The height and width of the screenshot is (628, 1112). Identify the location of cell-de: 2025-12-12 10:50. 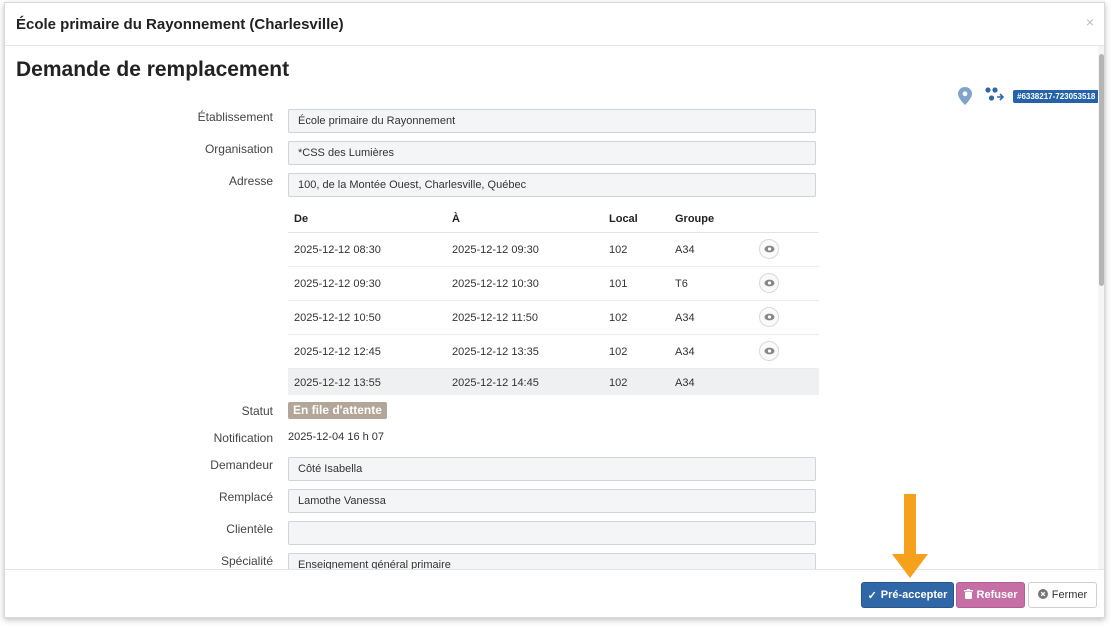
(337, 318).